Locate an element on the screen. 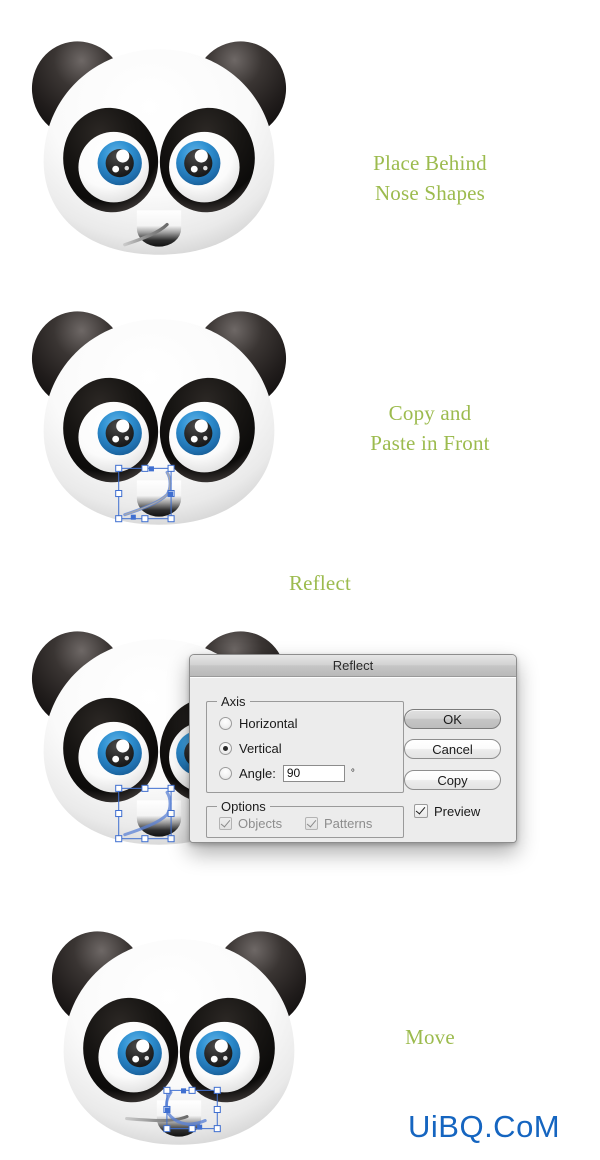 The width and height of the screenshot is (600, 1160). caption-step-1: Place Behind Nose Shapes is located at coordinates (430, 178).